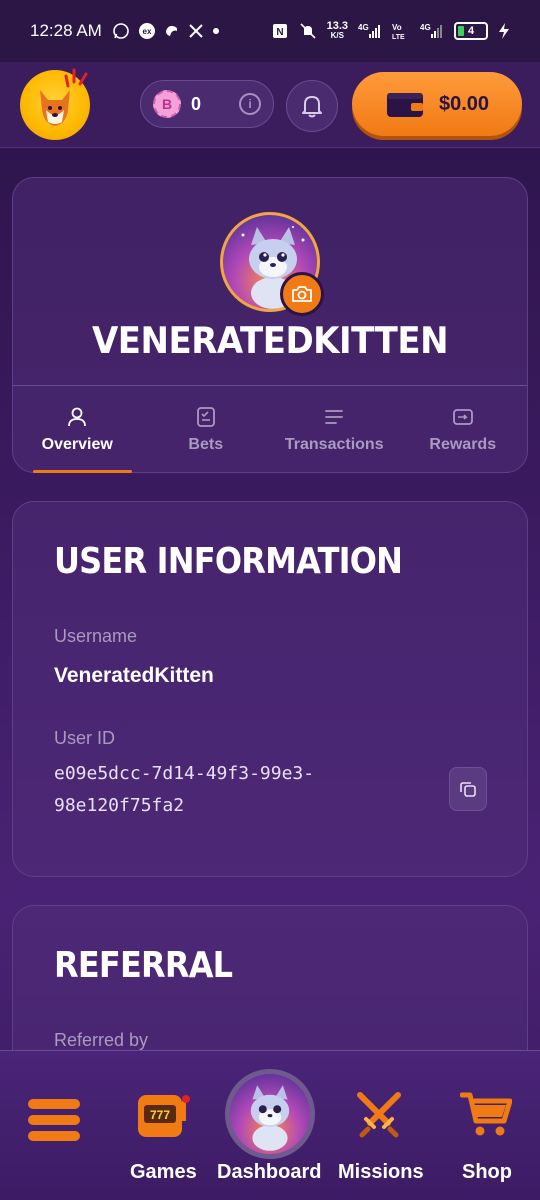 This screenshot has height=1200, width=540. I want to click on notifications-button, so click(312, 106).